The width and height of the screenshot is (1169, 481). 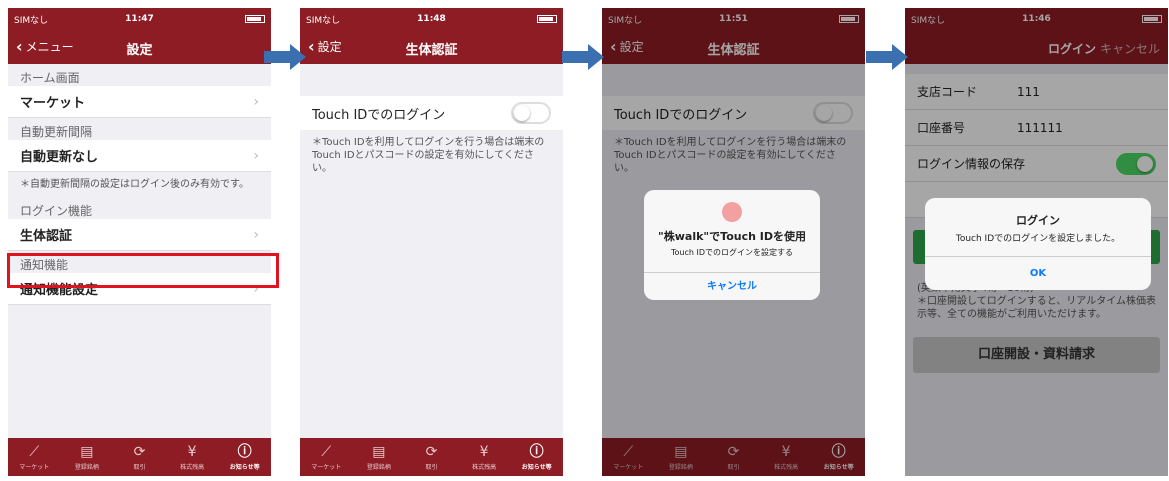 What do you see at coordinates (1038, 239) in the screenshot?
I see `alert-message: Touch IDでのログインを設定しました。` at bounding box center [1038, 239].